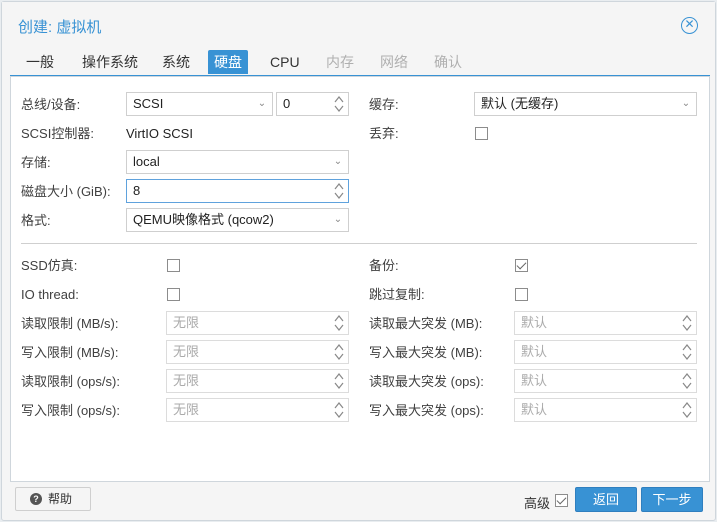 The width and height of the screenshot is (717, 522). Describe the element at coordinates (426, 323) in the screenshot. I see `read-burst-mb-label: 读取最大突发 (MB):` at that location.